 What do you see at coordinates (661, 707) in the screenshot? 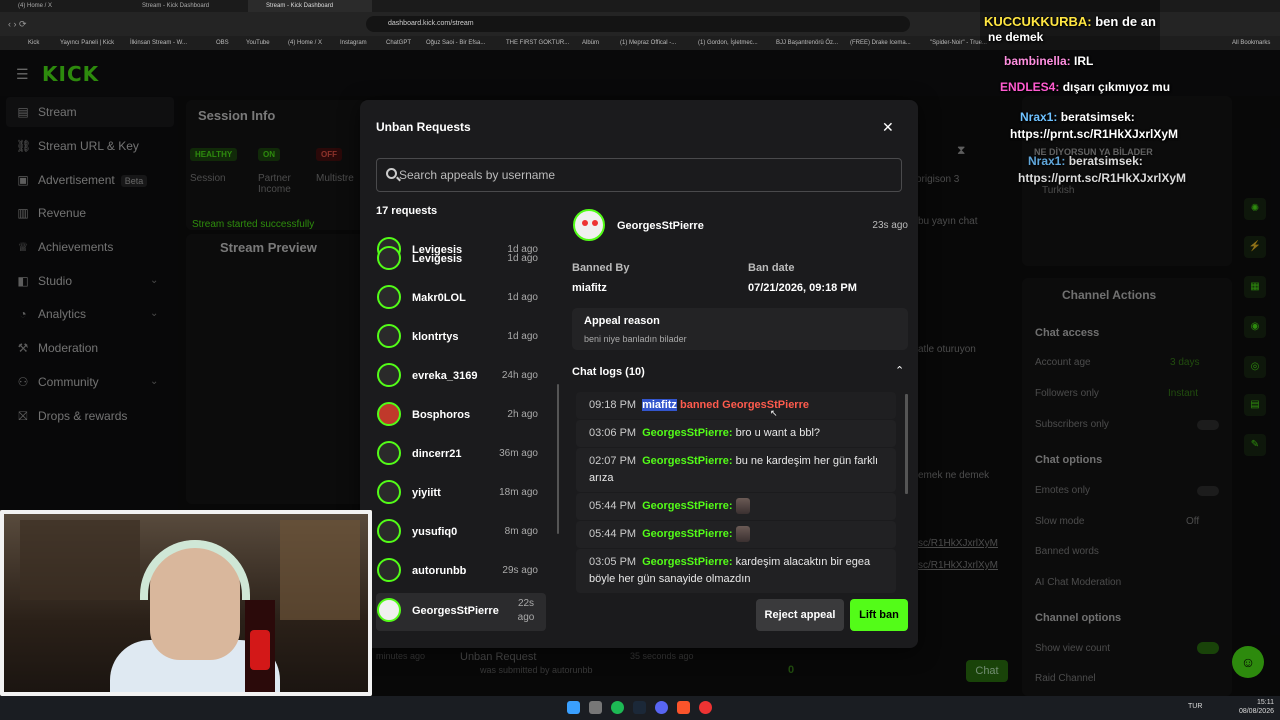
I see `discord-icon` at bounding box center [661, 707].